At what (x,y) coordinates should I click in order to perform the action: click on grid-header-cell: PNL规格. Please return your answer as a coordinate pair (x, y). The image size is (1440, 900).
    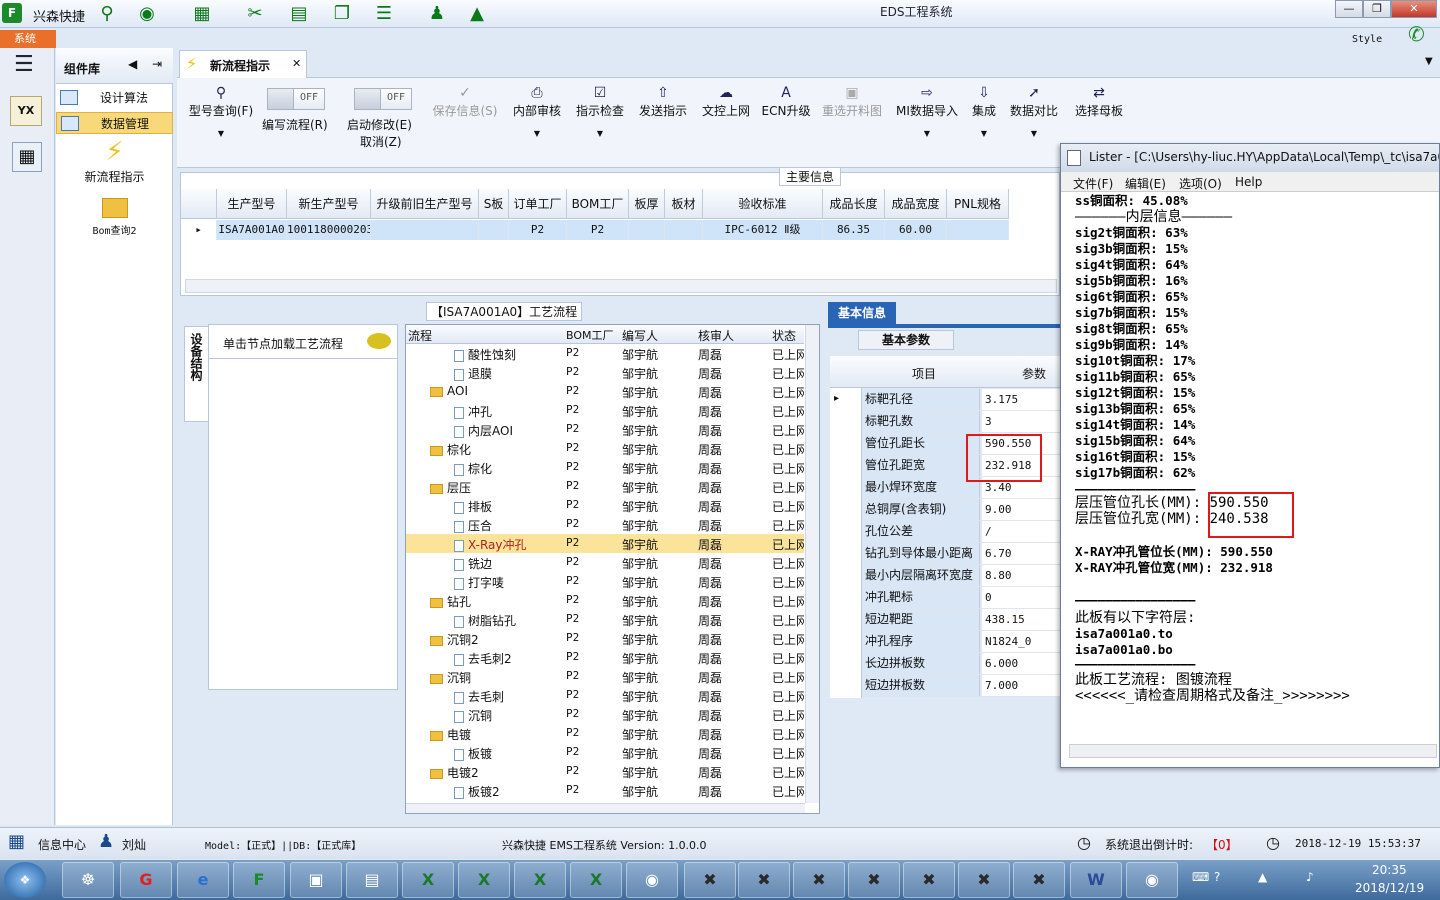
    Looking at the image, I should click on (978, 204).